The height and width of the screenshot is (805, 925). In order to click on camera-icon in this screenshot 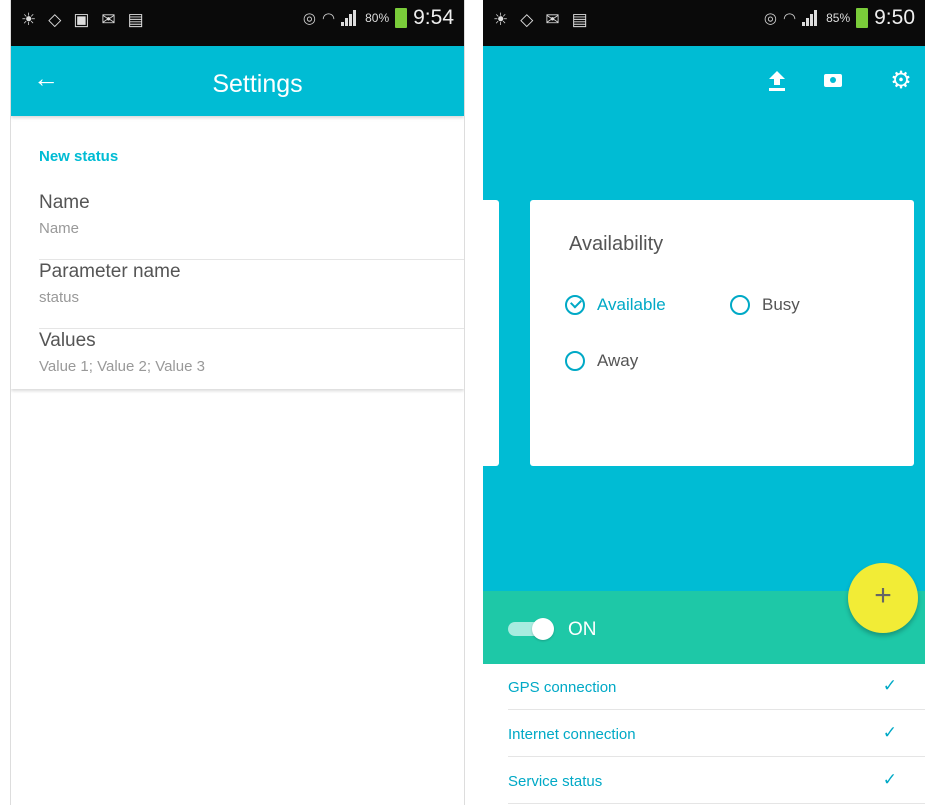, I will do `click(834, 81)`.